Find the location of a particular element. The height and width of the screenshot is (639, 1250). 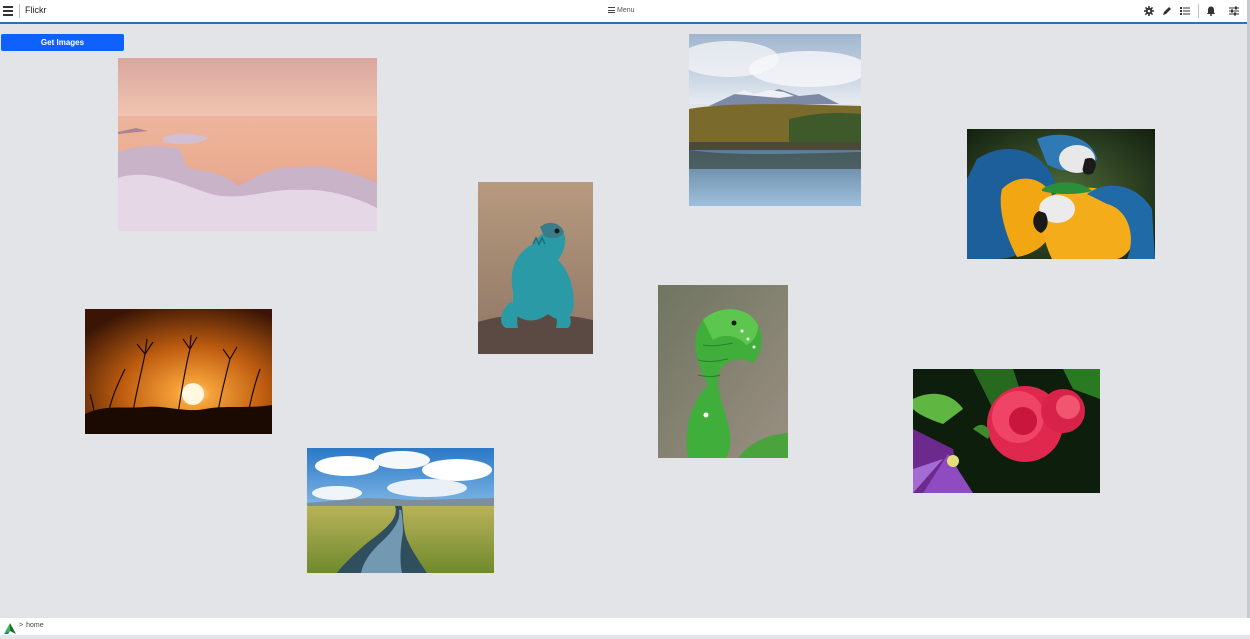

photo-blue-lizard is located at coordinates (535, 268).